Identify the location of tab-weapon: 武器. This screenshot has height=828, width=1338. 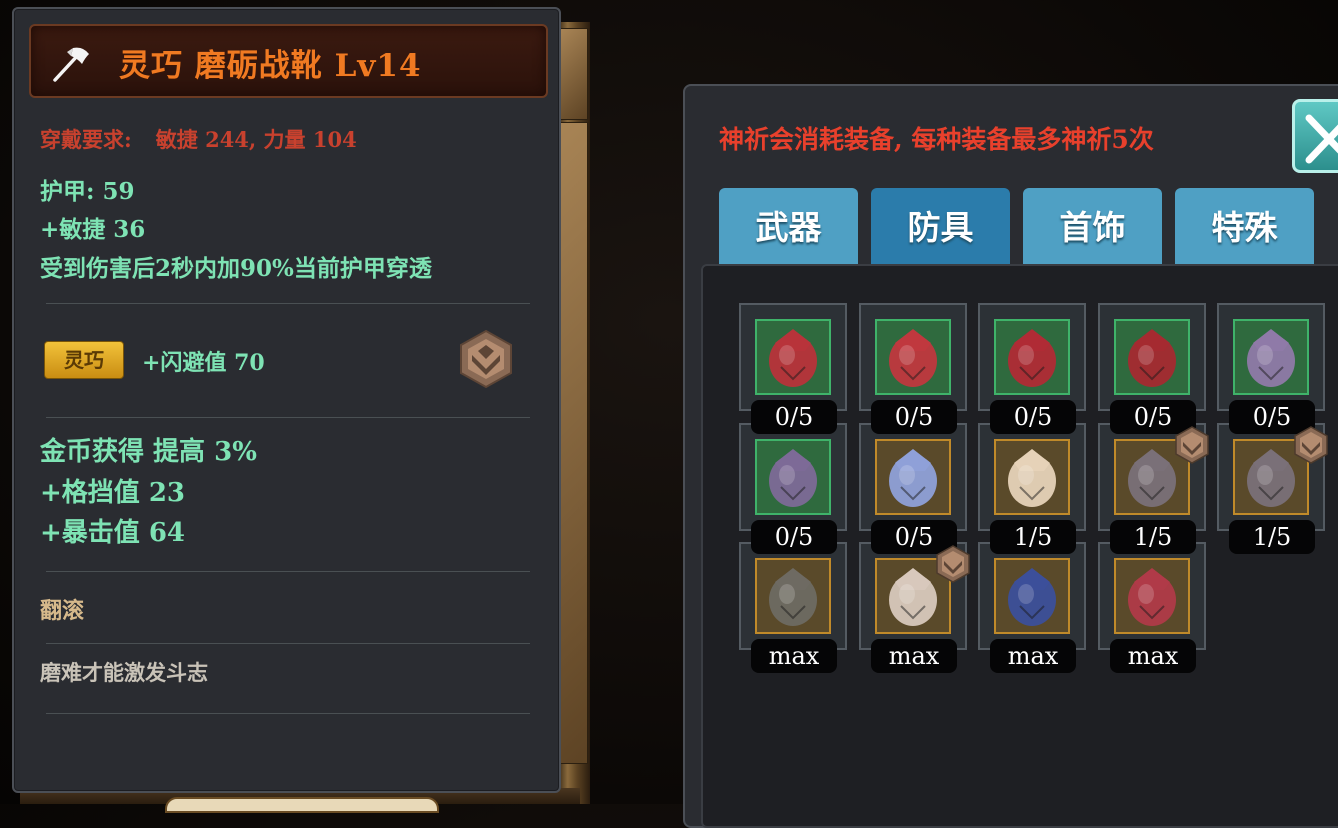
(788, 227).